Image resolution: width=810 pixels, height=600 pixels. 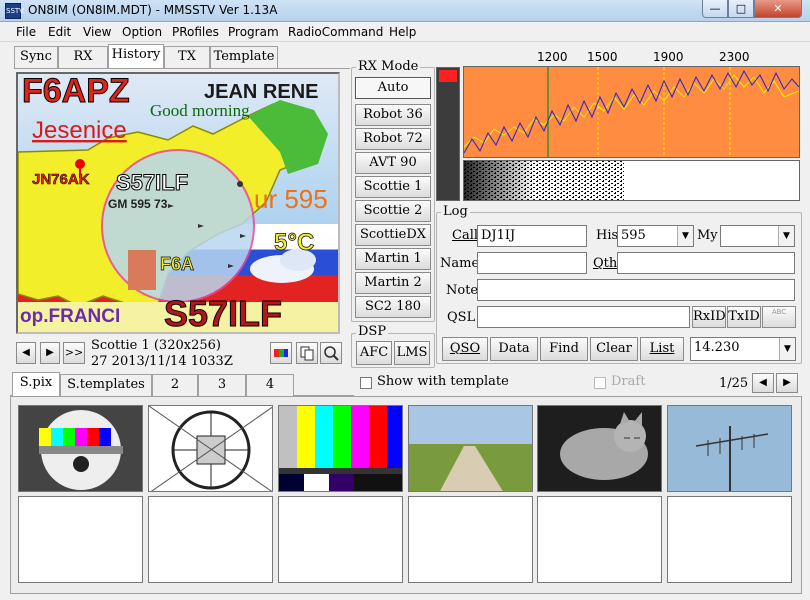 I want to click on menu-program: Program, so click(x=253, y=32).